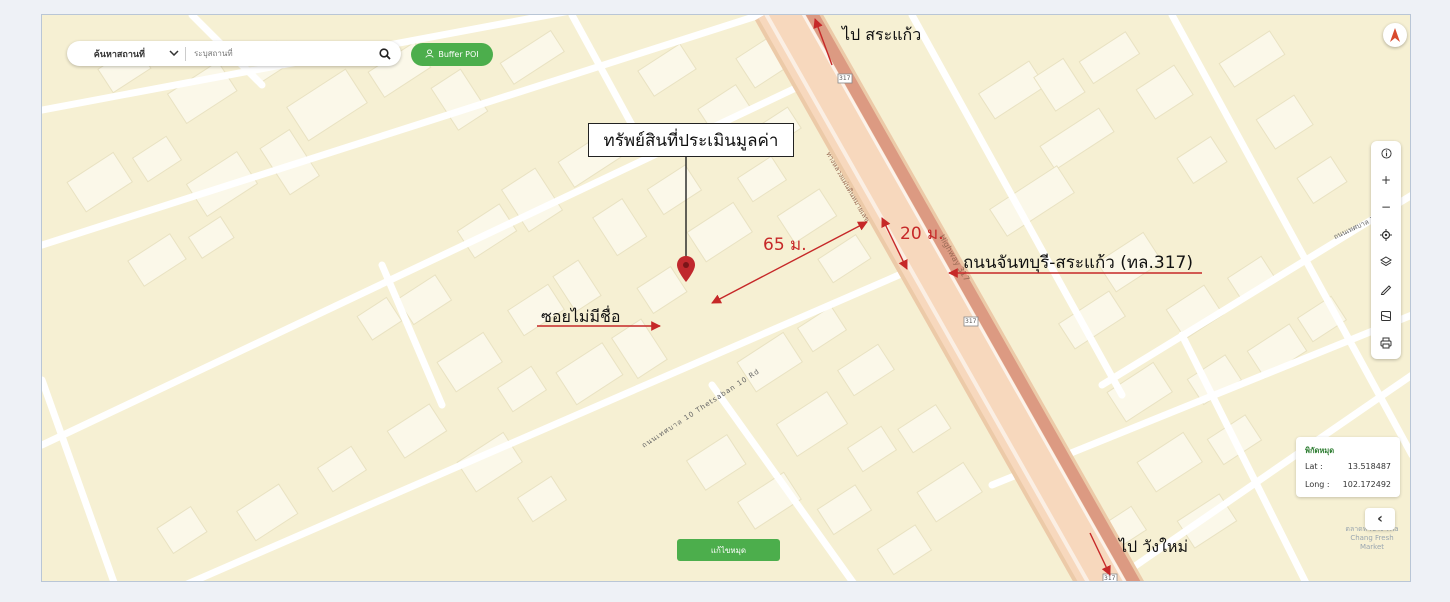  I want to click on search-bar: ค้นหาสถานที่, so click(234, 53).